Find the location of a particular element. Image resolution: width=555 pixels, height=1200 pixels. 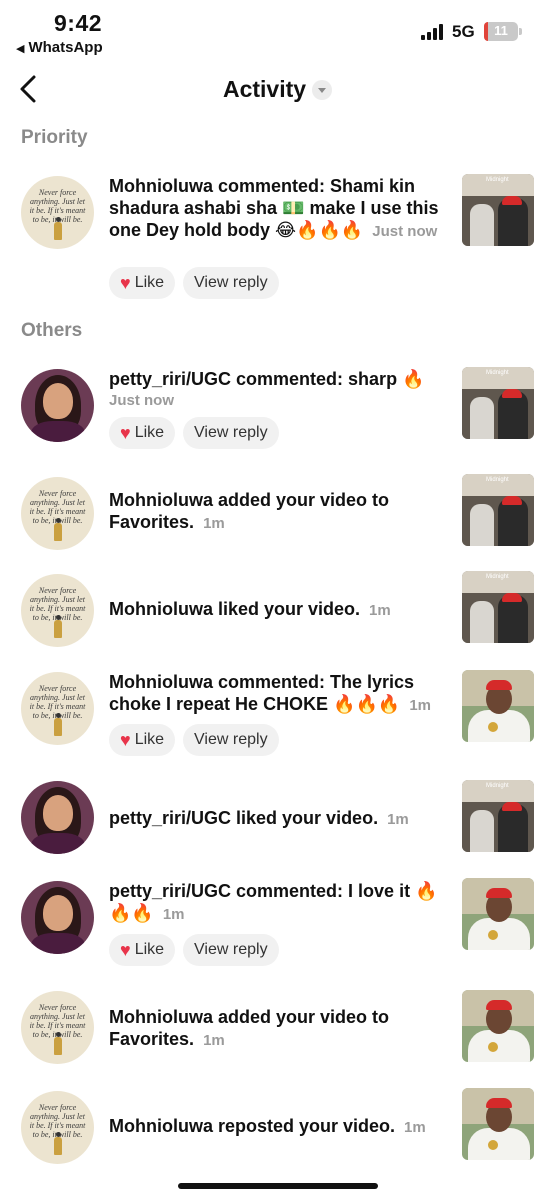

status-bar: 9:42 ◀ WhatsApp 5G 11 is located at coordinates (277, 31).